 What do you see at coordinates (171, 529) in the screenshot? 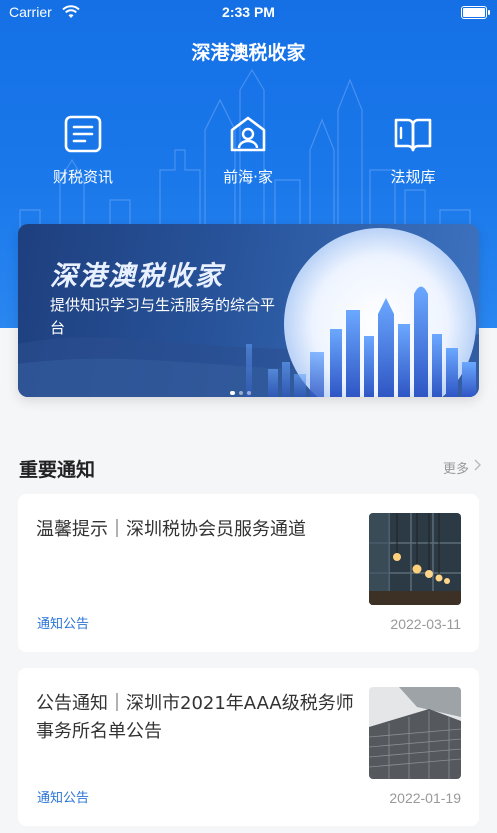
I see `notice-title: 温馨提示｜深圳税协会员服务通道` at bounding box center [171, 529].